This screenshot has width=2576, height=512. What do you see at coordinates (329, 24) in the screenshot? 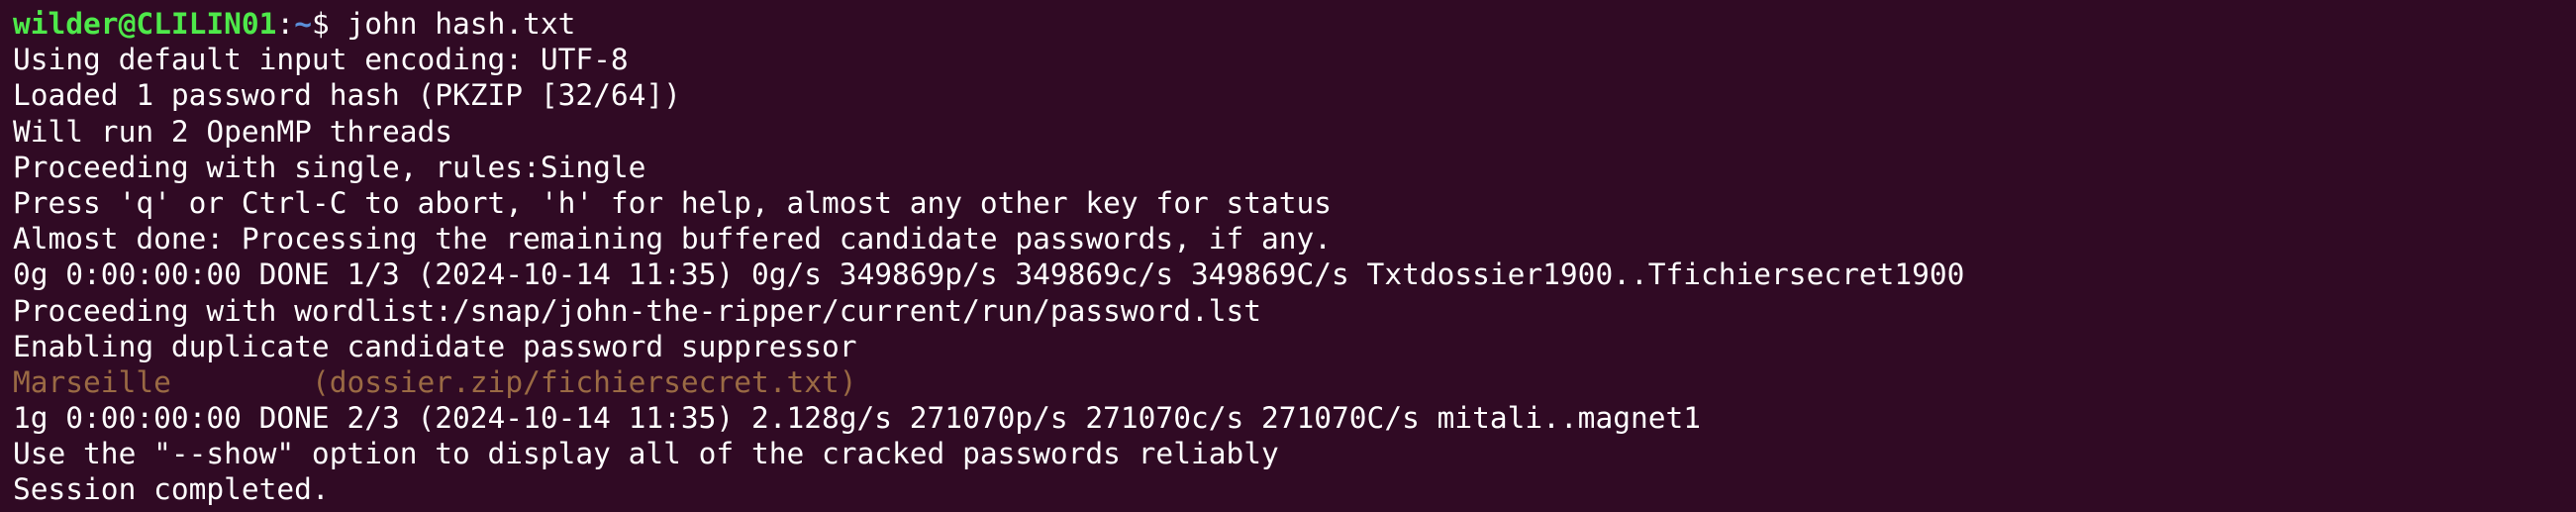
I see `prompt-symbol: $` at bounding box center [329, 24].